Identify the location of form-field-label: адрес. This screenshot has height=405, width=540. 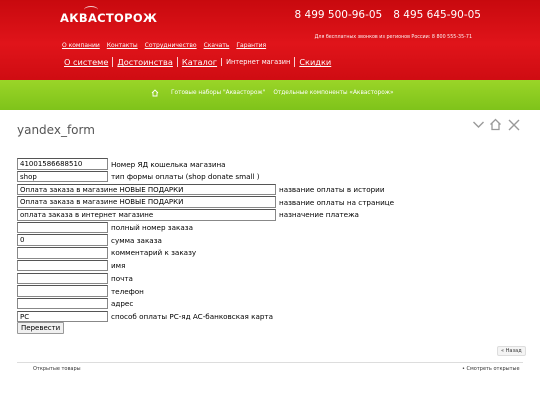
(122, 304).